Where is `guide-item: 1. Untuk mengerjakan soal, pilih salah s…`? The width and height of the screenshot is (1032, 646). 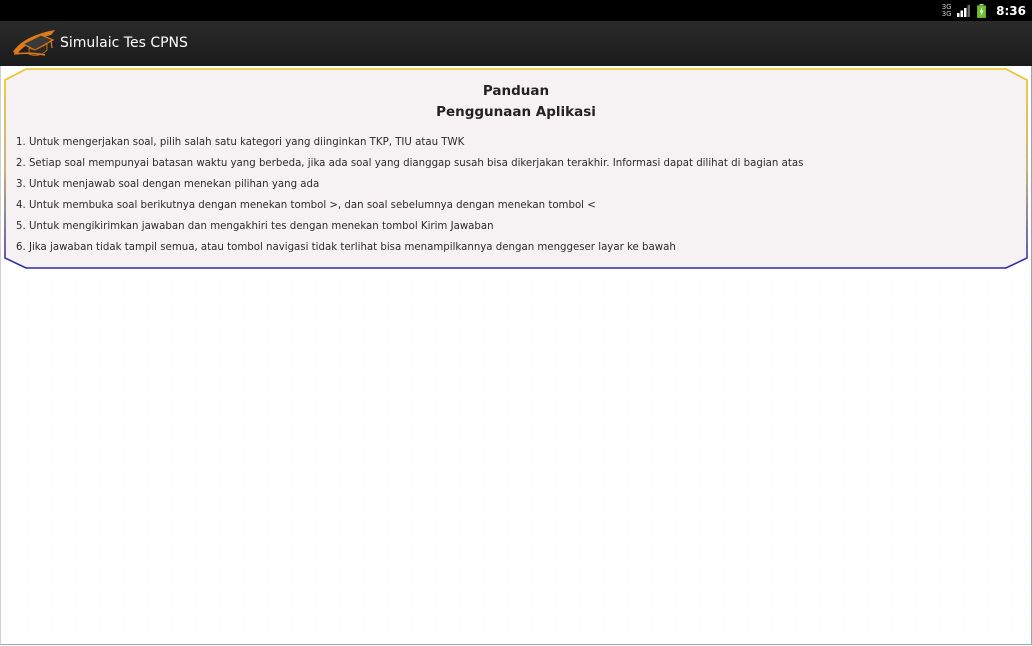
guide-item: 1. Untuk mengerjakan soal, pilih salah s… is located at coordinates (240, 142).